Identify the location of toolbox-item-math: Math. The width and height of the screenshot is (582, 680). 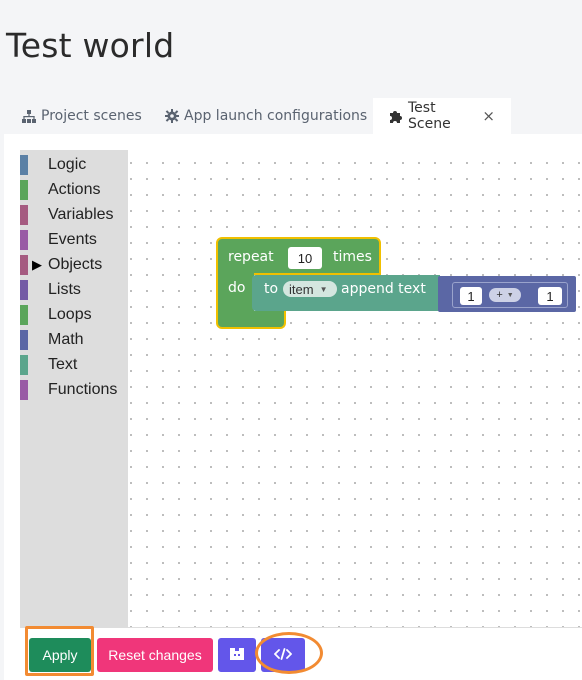
(52, 340).